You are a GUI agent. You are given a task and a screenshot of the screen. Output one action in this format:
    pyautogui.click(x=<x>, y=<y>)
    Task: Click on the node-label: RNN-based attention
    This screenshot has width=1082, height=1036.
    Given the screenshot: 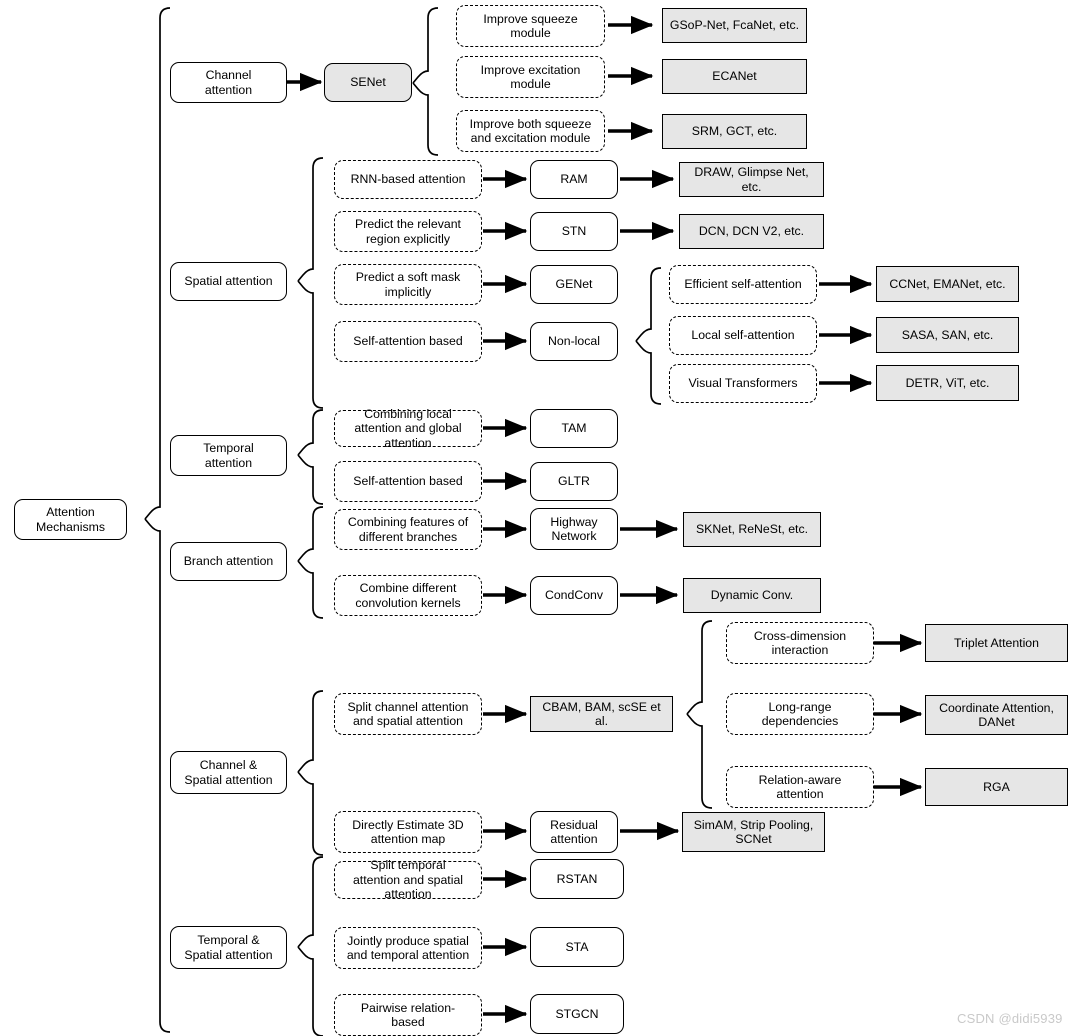 What is the action you would take?
    pyautogui.click(x=408, y=179)
    